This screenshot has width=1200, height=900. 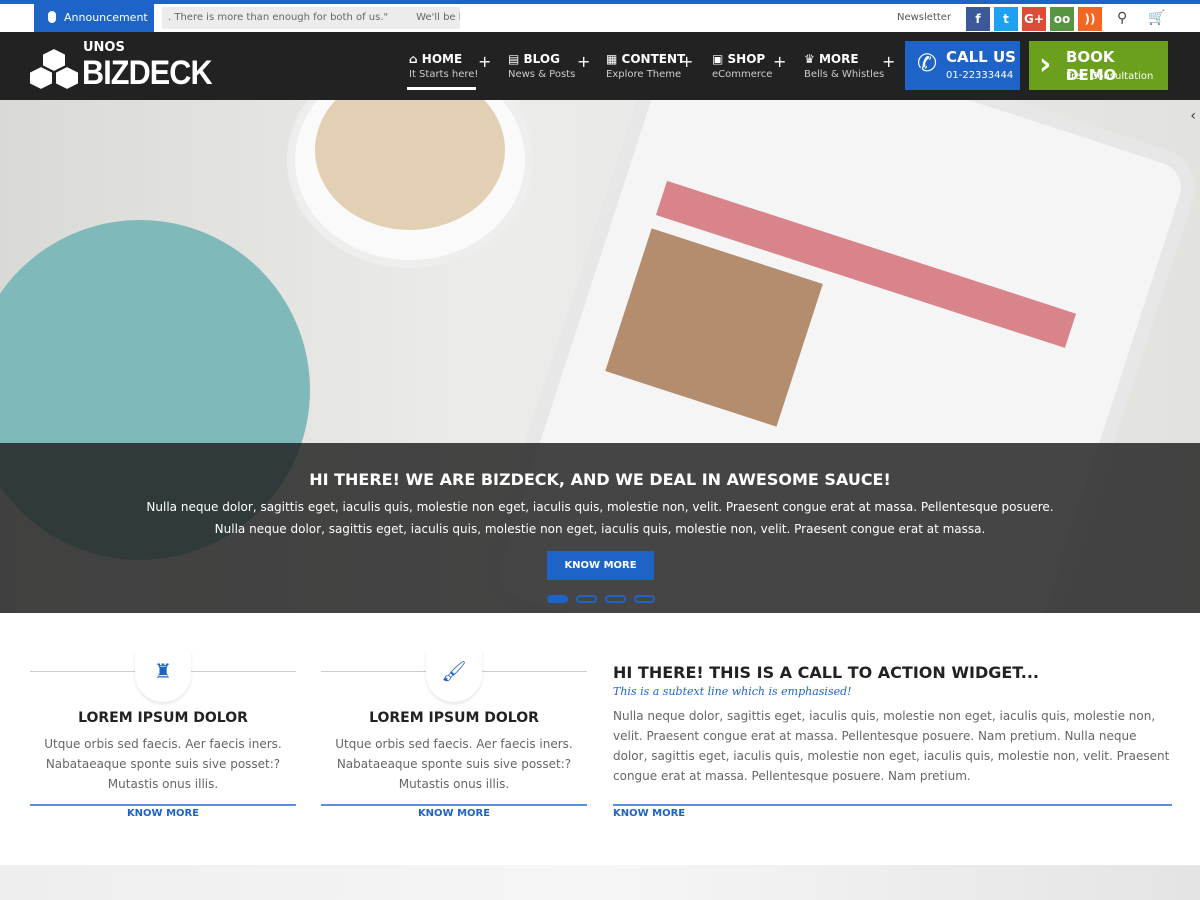 What do you see at coordinates (1062, 19) in the screenshot?
I see `tripadvisor-icon: oo` at bounding box center [1062, 19].